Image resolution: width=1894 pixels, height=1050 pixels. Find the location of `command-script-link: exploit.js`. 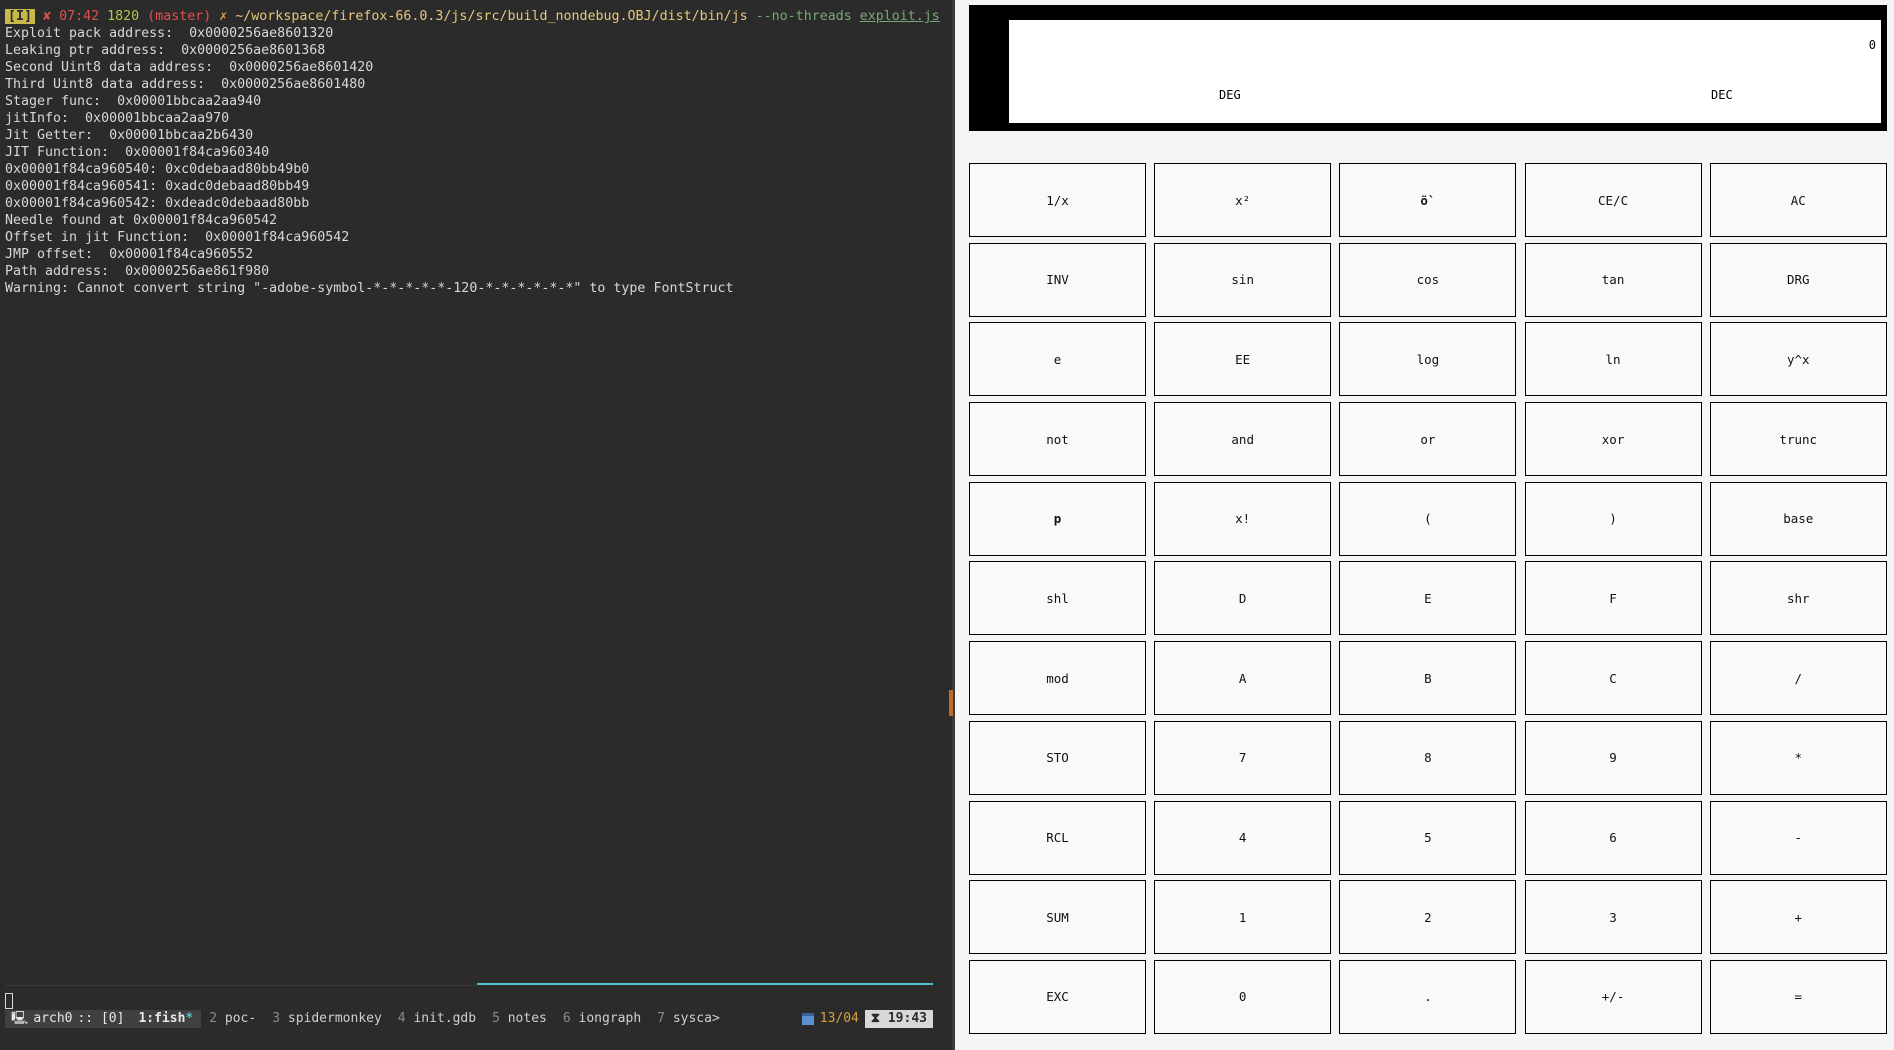

command-script-link: exploit.js is located at coordinates (900, 16).